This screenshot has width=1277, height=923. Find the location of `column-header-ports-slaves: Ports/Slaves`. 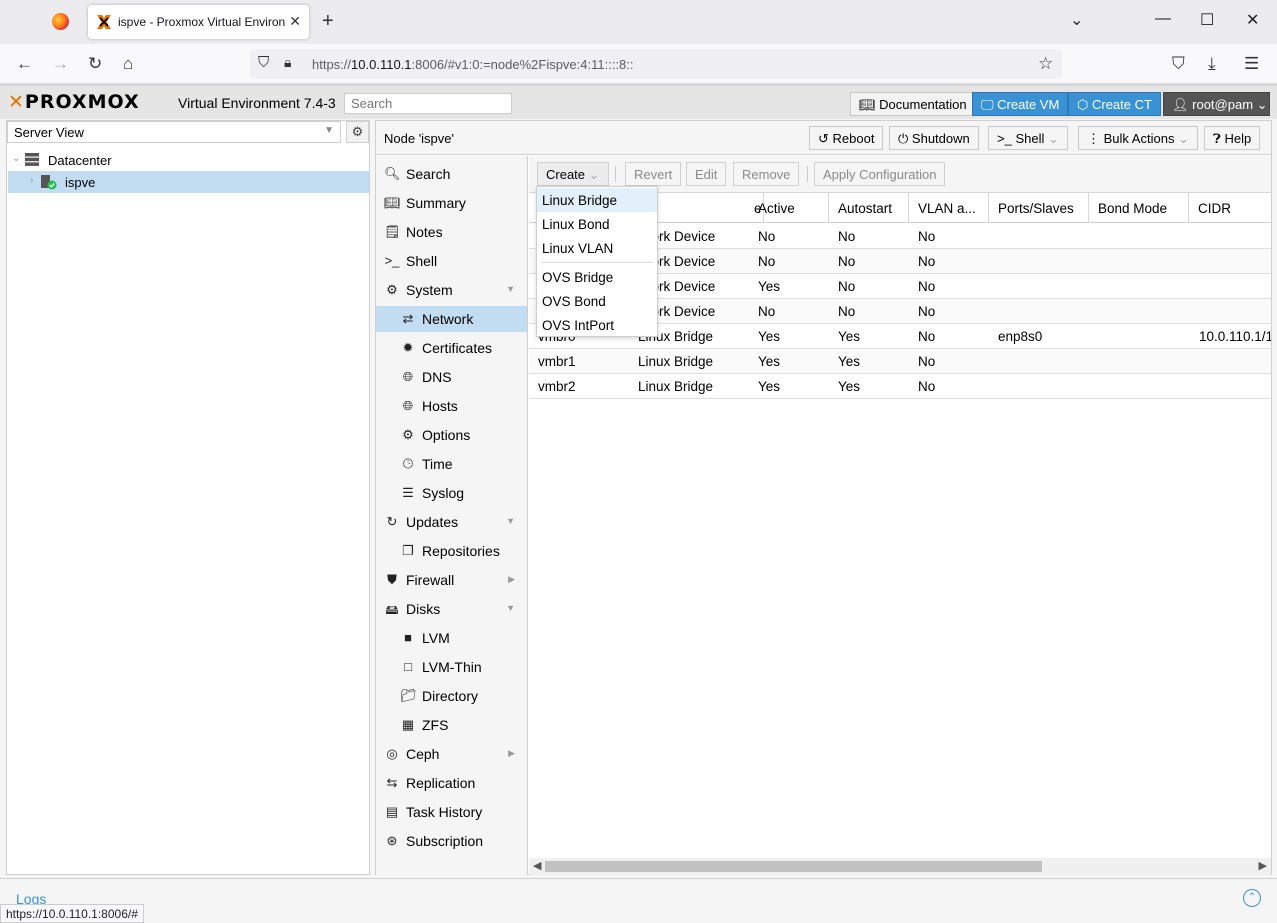

column-header-ports-slaves: Ports/Slaves is located at coordinates (1039, 208).